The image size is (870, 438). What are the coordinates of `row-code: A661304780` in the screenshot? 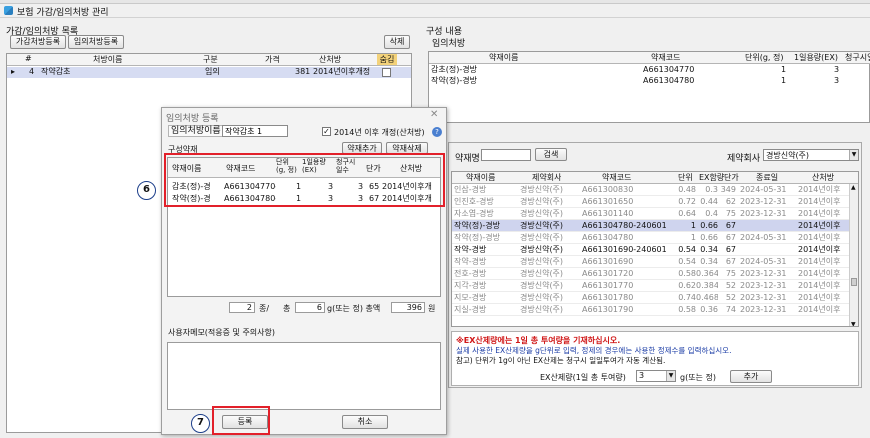 It's located at (669, 80).